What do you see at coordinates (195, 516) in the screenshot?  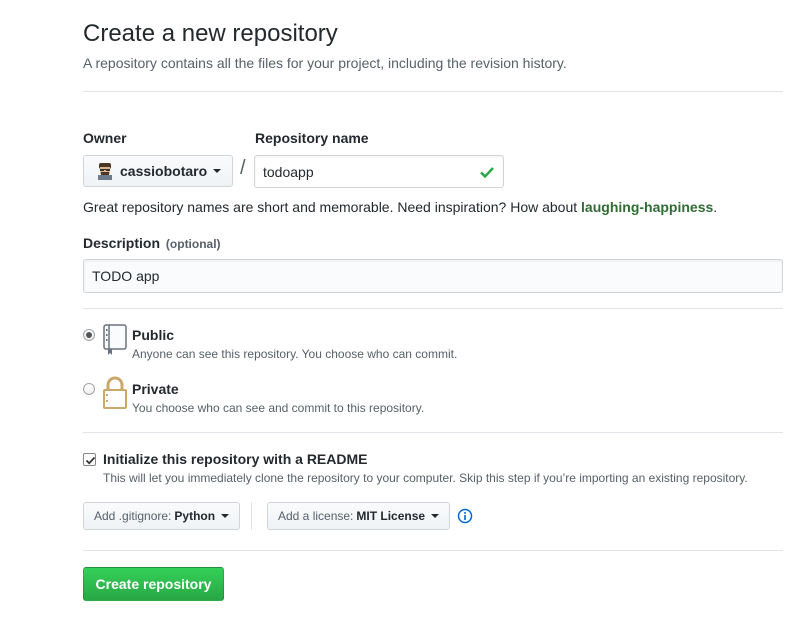 I see `gitignore-value: Python` at bounding box center [195, 516].